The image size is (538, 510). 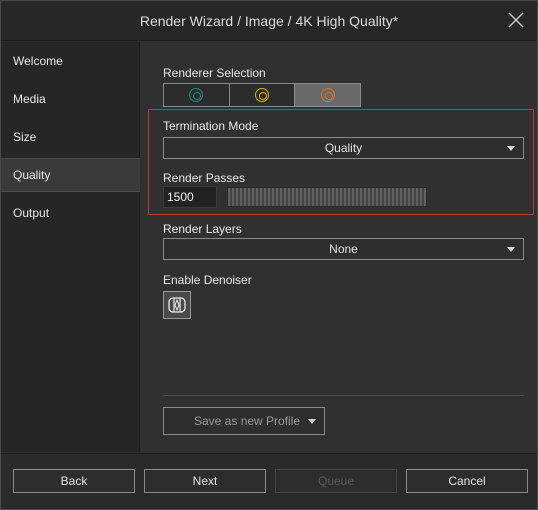 What do you see at coordinates (32, 175) in the screenshot?
I see `sidebar-item-label: Quality` at bounding box center [32, 175].